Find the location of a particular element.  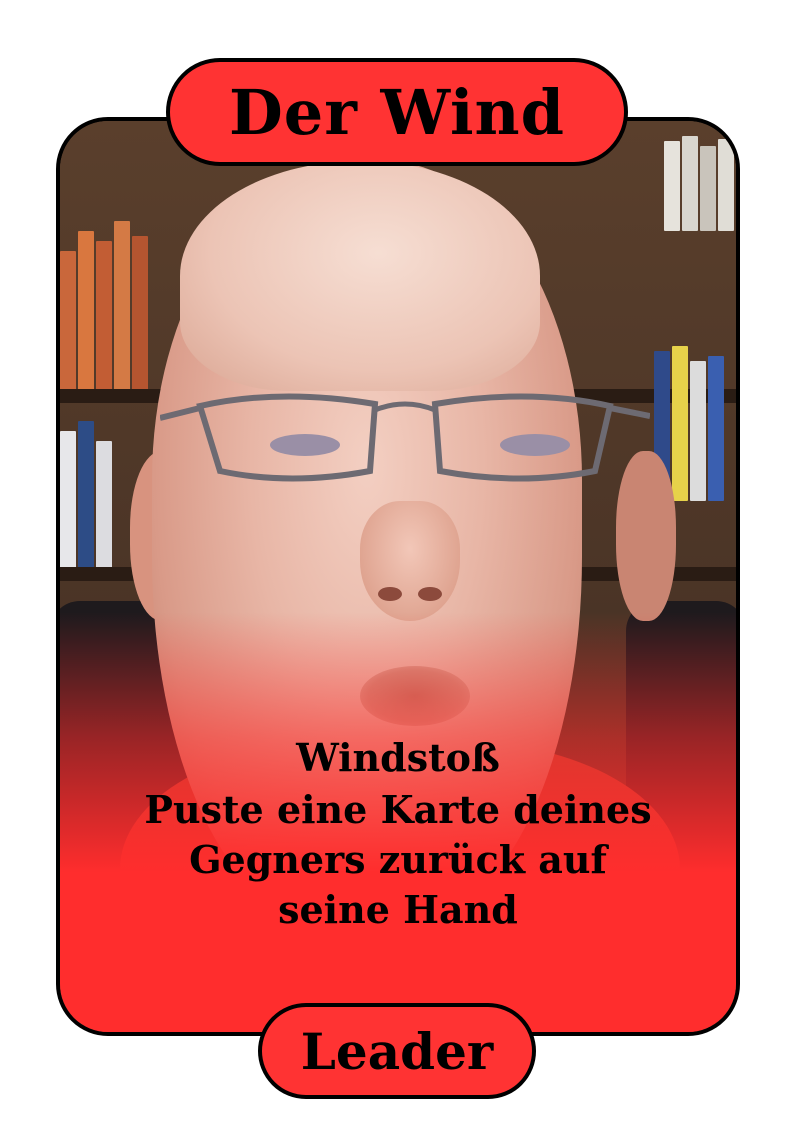

card-title: Der Wind is located at coordinates (397, 112).